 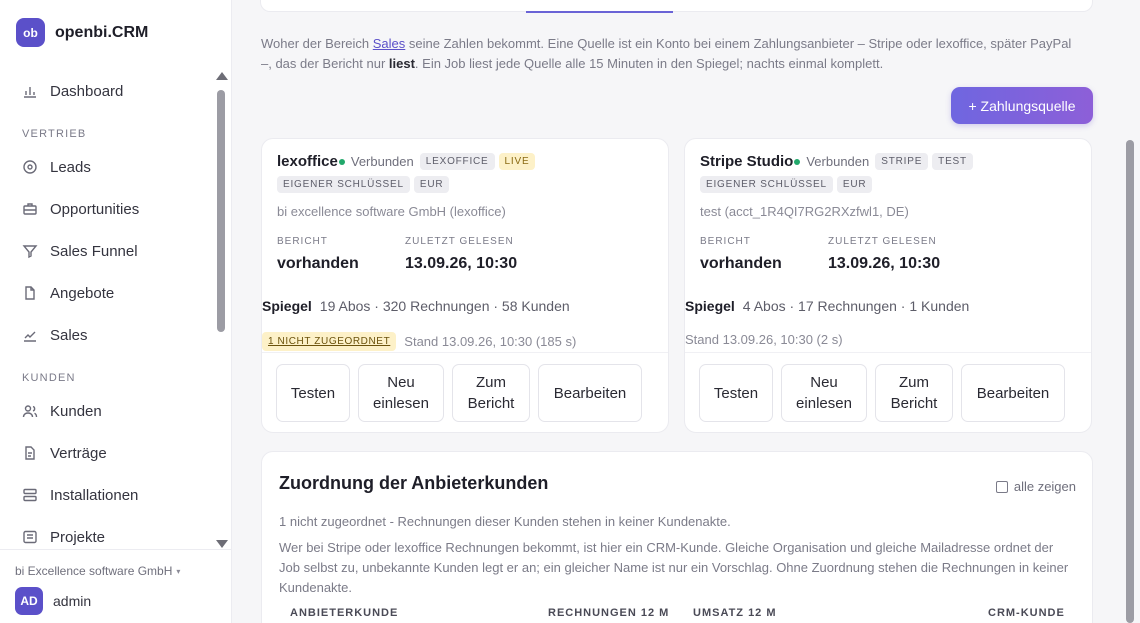 What do you see at coordinates (676, 6) in the screenshot?
I see `tabs-panel` at bounding box center [676, 6].